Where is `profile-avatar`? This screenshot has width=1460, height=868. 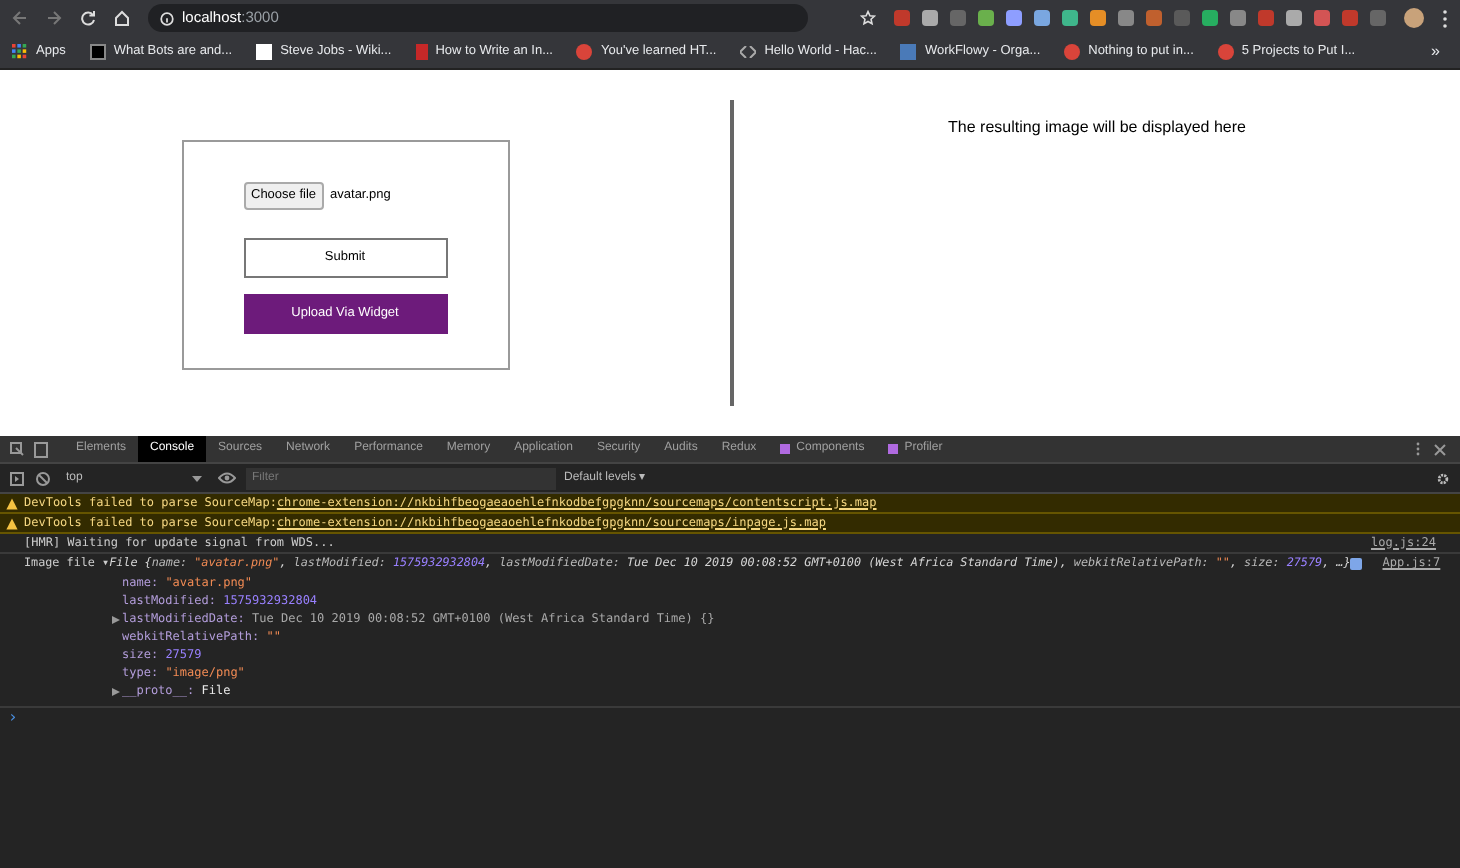
profile-avatar is located at coordinates (1414, 18).